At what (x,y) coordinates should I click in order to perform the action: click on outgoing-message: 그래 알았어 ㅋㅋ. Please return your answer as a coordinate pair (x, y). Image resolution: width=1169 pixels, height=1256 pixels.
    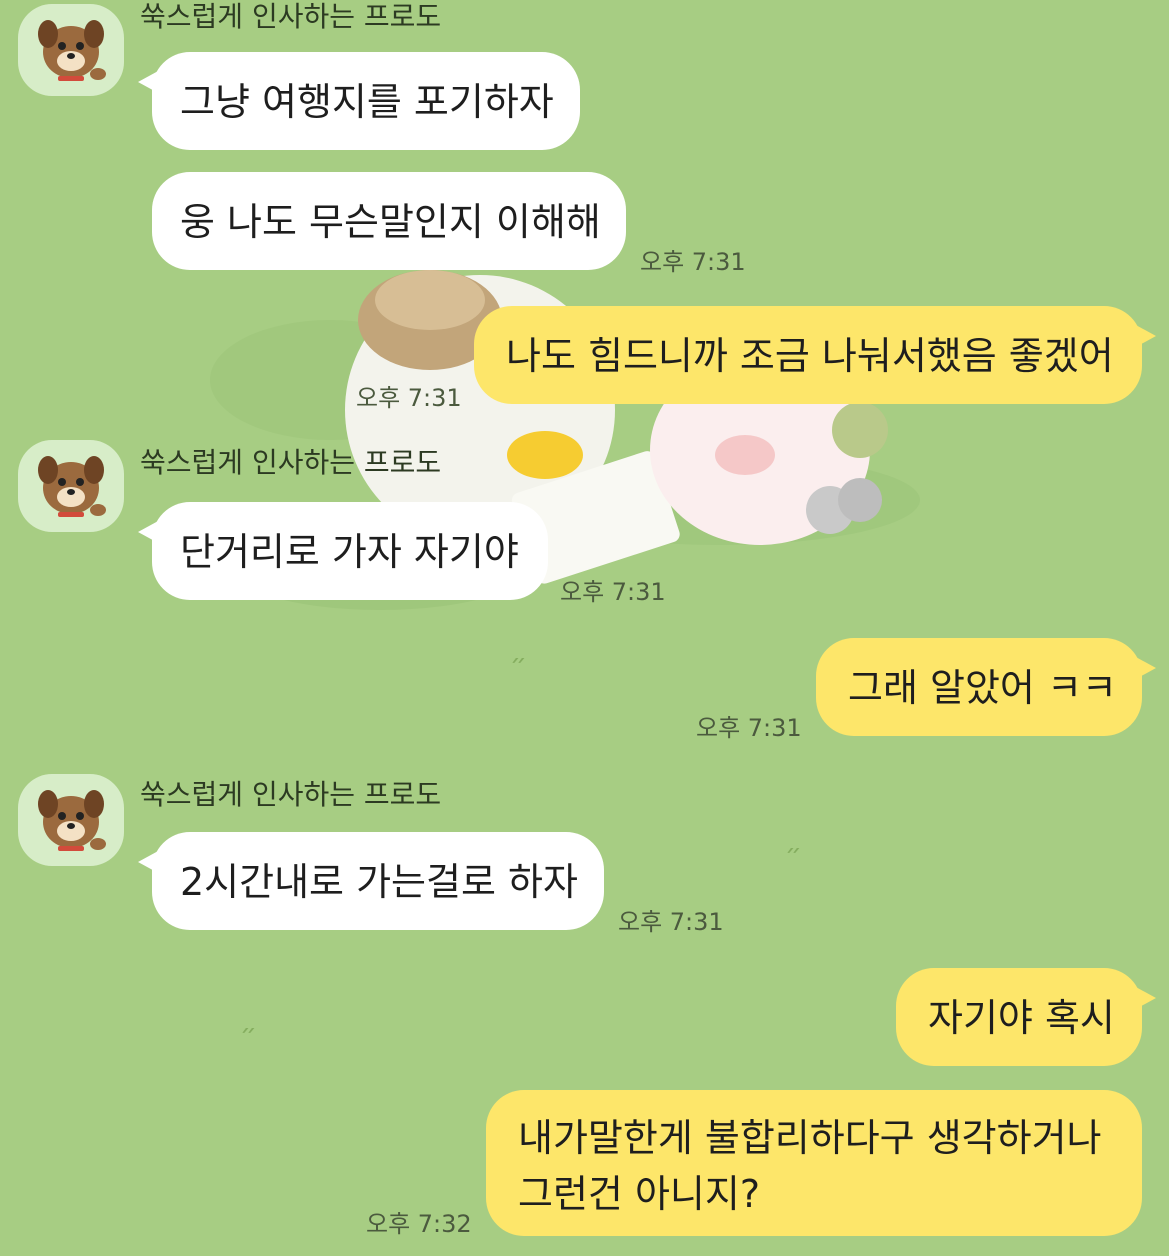
    Looking at the image, I should click on (986, 687).